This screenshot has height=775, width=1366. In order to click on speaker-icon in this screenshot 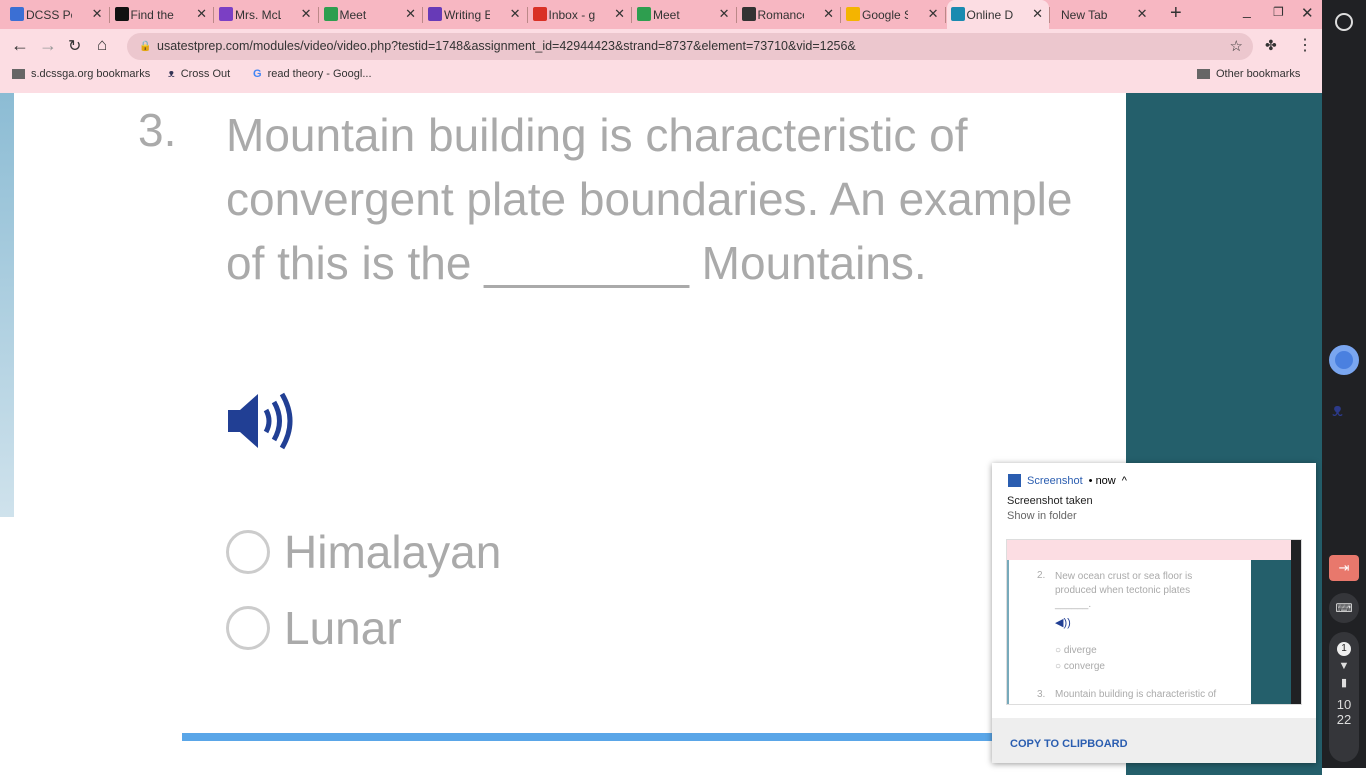, I will do `click(261, 423)`.